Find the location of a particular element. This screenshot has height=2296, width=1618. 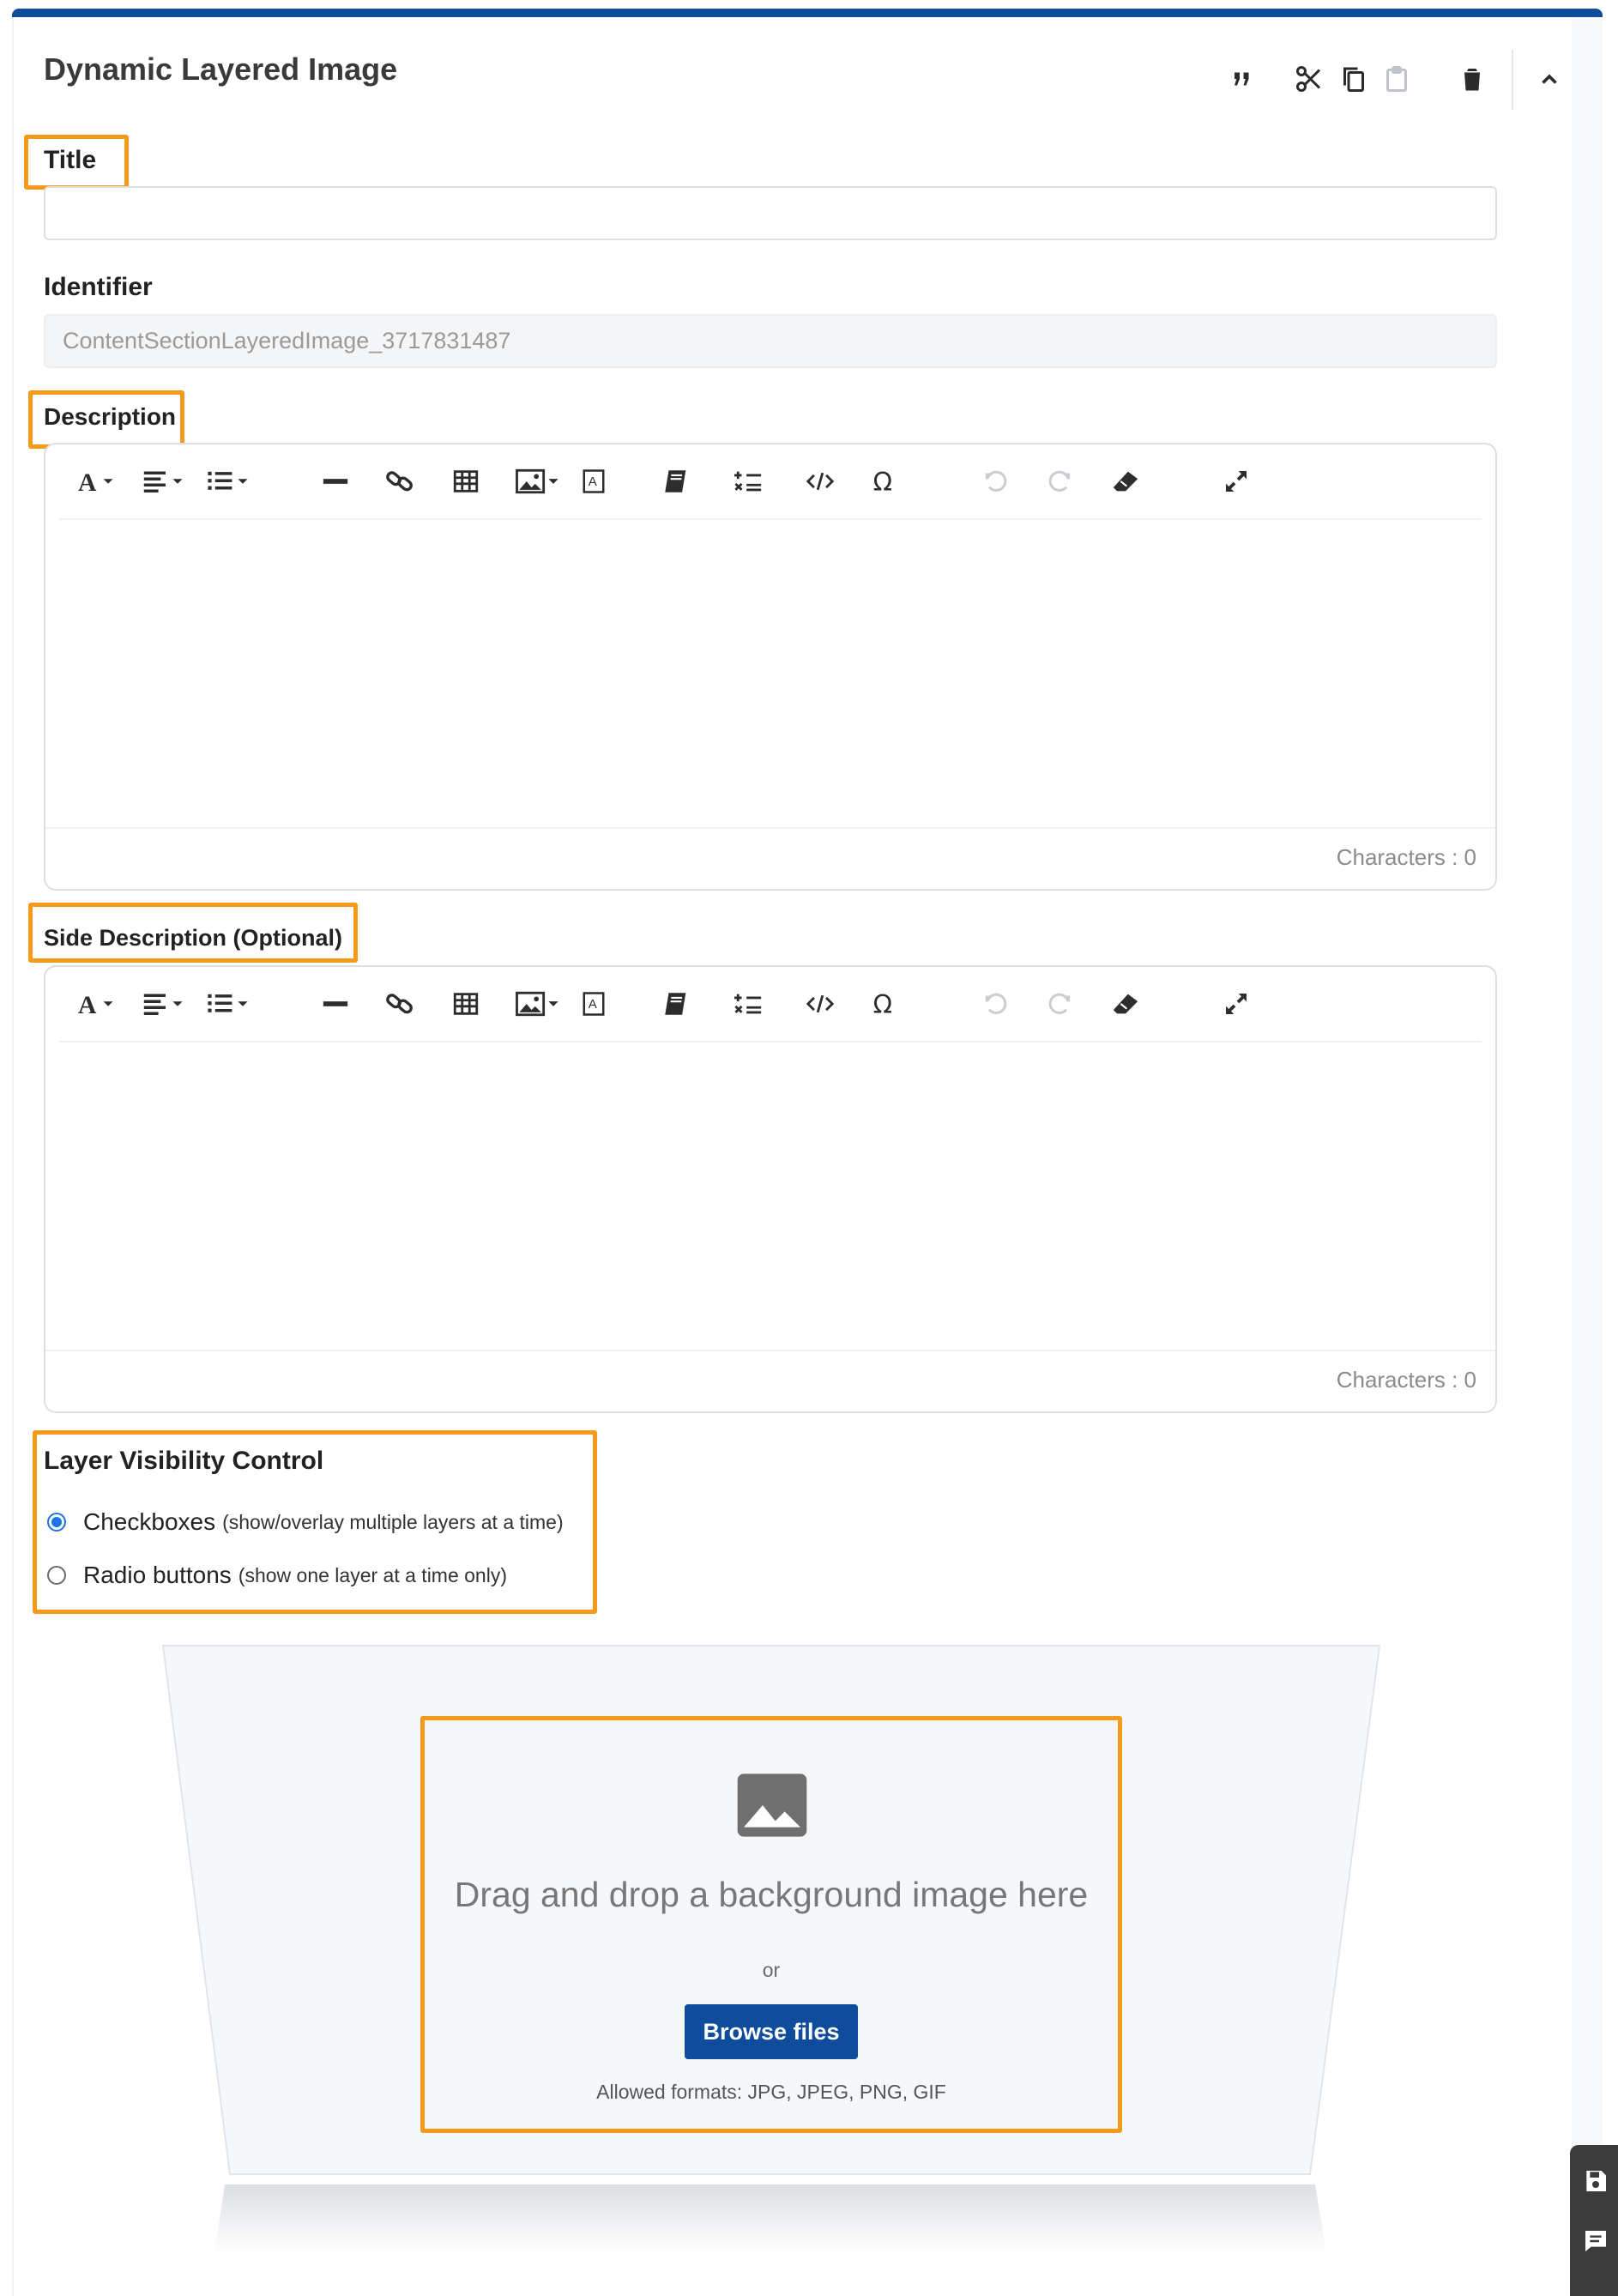

section-heading: Dynamic Layered Image is located at coordinates (221, 69).